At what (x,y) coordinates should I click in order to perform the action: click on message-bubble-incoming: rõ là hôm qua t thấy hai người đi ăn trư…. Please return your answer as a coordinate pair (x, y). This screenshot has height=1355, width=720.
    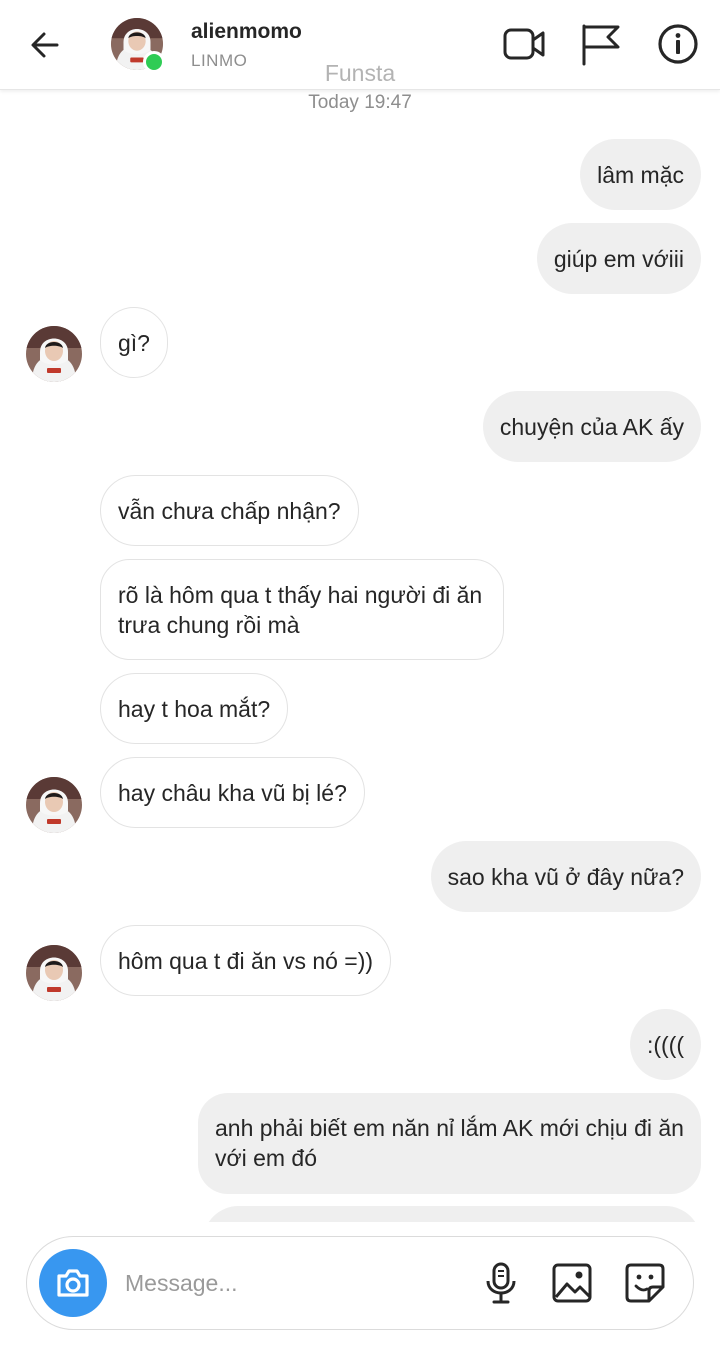
    Looking at the image, I should click on (302, 609).